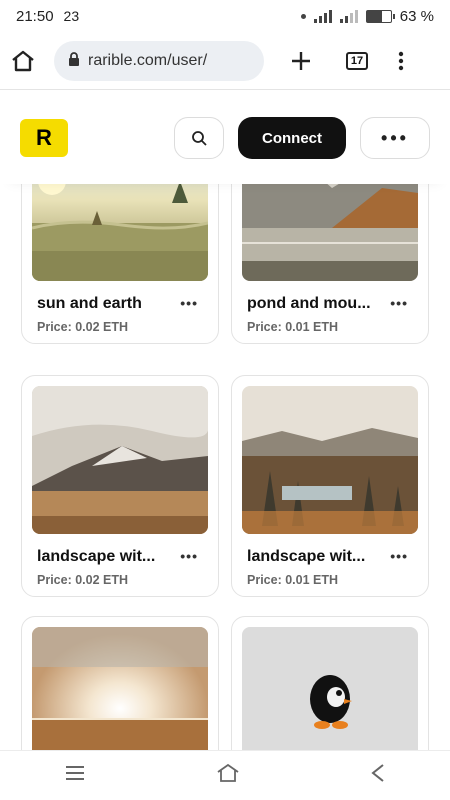  What do you see at coordinates (301, 61) in the screenshot?
I see `plus-icon` at bounding box center [301, 61].